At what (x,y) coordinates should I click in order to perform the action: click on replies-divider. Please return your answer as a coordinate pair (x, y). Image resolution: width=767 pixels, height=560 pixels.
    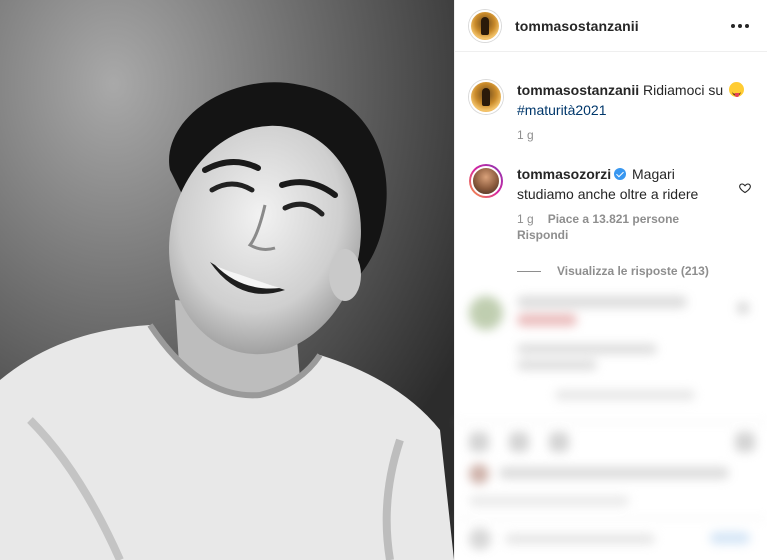
    Looking at the image, I should click on (529, 271).